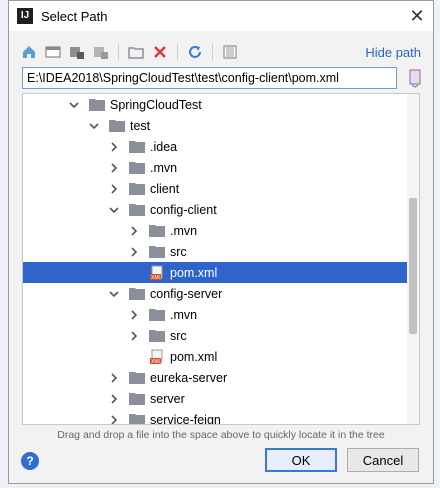 Image resolution: width=440 pixels, height=488 pixels. What do you see at coordinates (165, 188) in the screenshot?
I see `tree-item-label: client` at bounding box center [165, 188].